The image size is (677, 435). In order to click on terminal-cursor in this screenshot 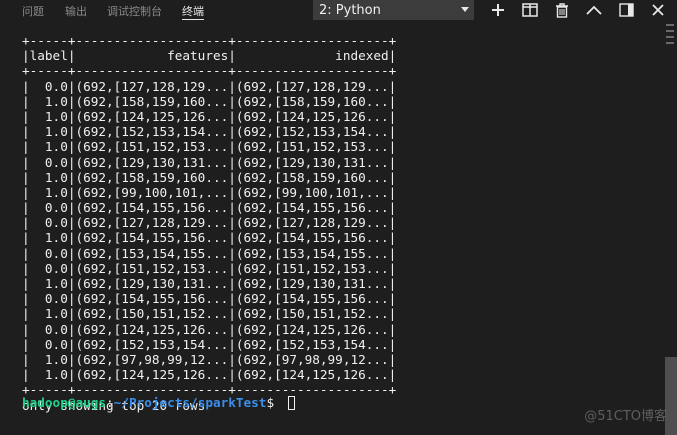, I will do `click(291, 402)`.